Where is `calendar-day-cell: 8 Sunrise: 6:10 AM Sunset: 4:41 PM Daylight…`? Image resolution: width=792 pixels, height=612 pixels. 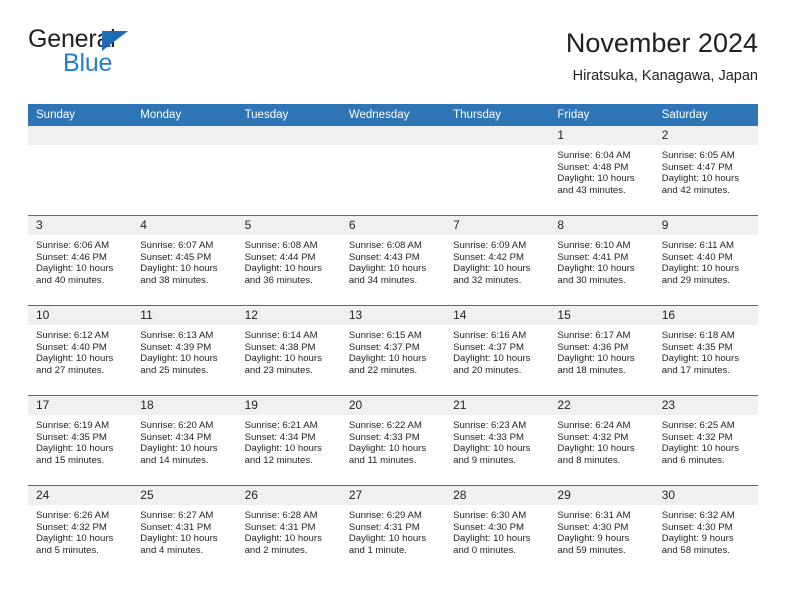
calendar-day-cell: 8 Sunrise: 6:10 AM Sunset: 4:41 PM Daylight… is located at coordinates (601, 260).